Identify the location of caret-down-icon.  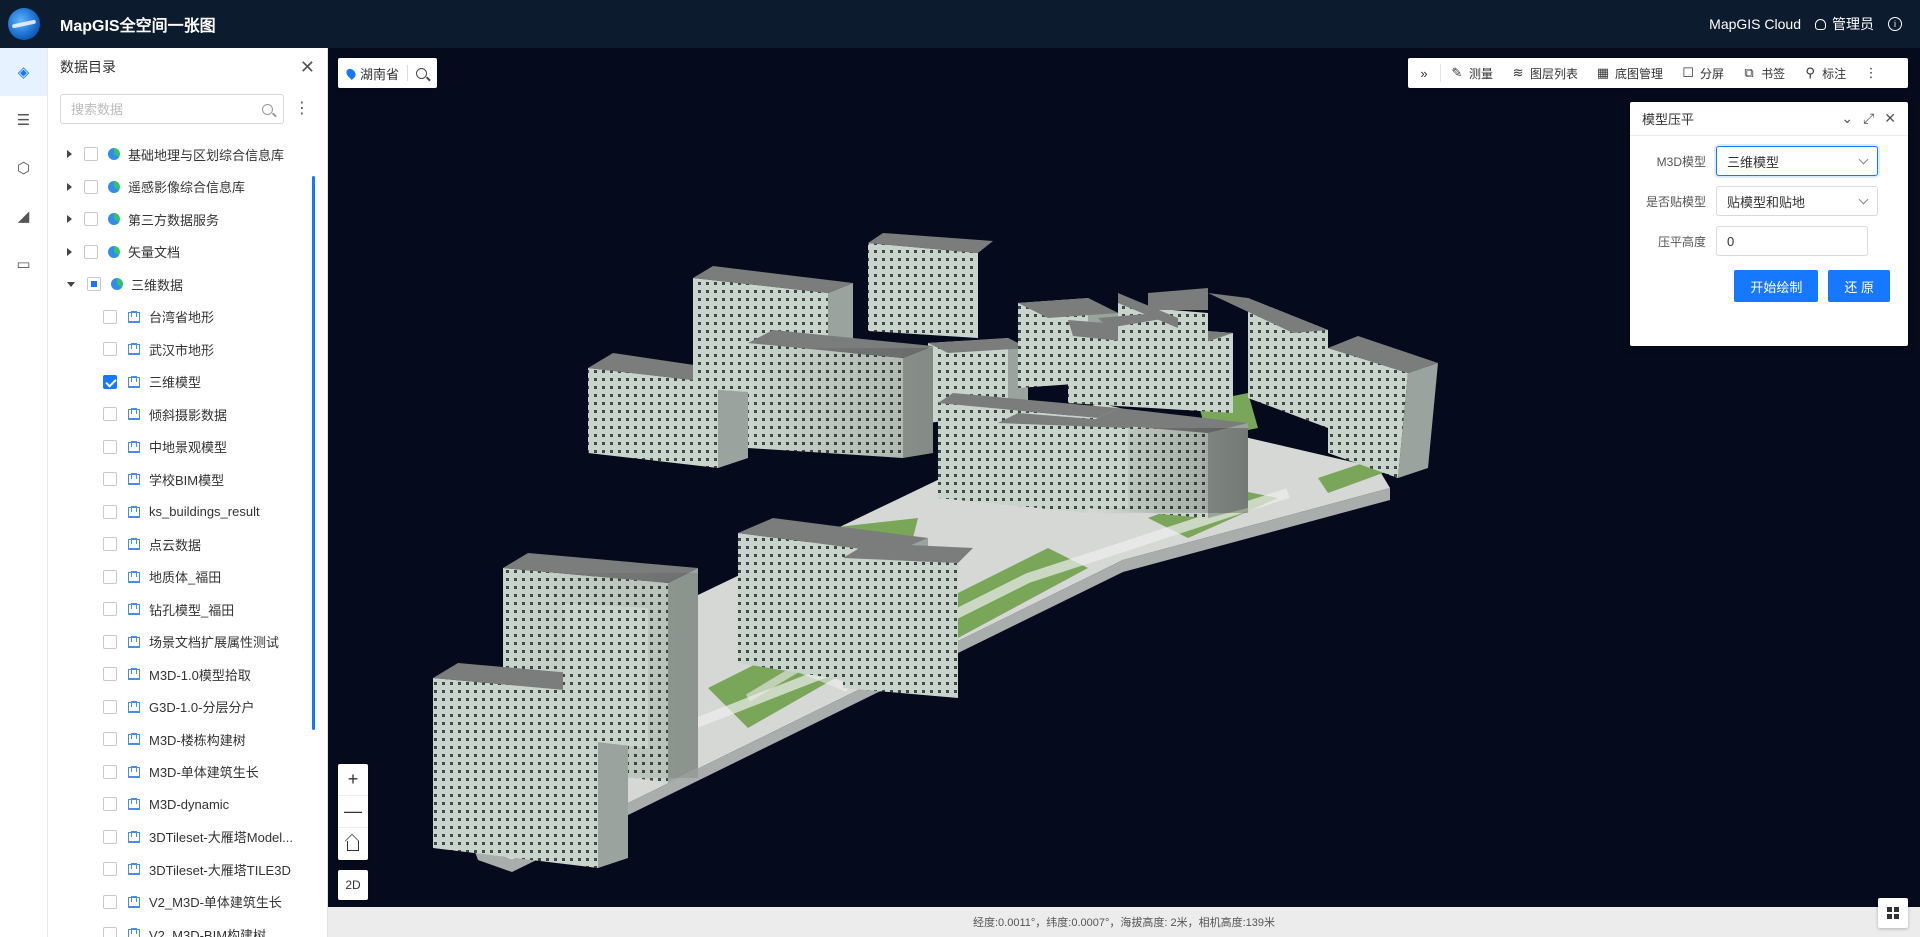
(71, 284).